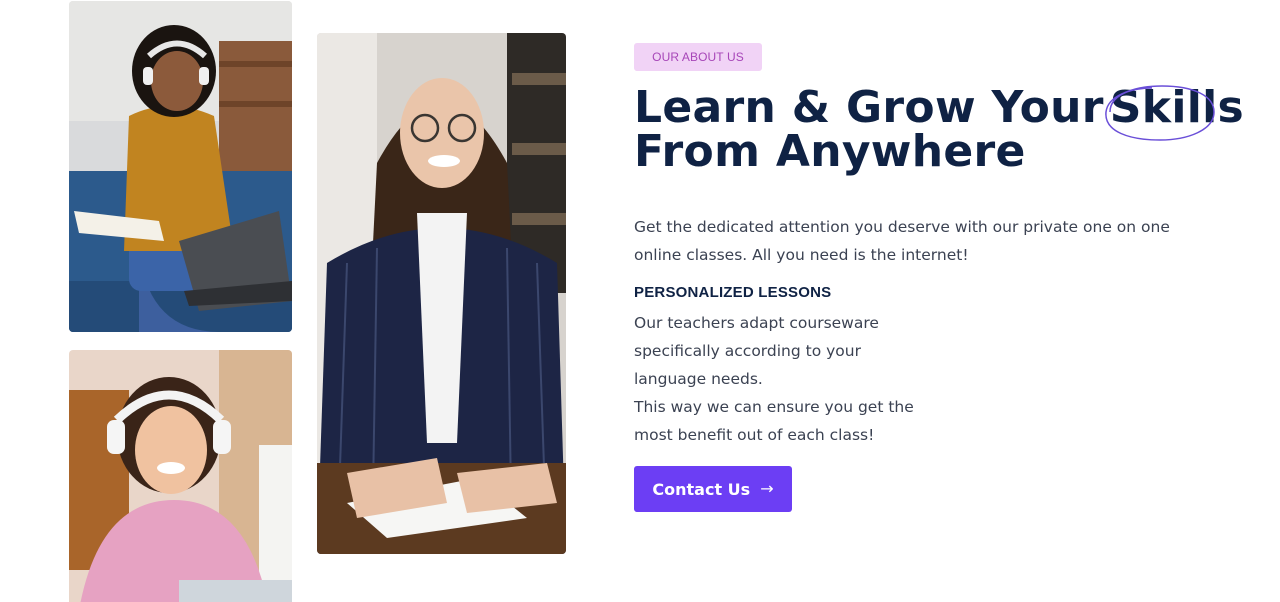  What do you see at coordinates (698, 379) in the screenshot?
I see `sub-text-line: language needs.` at bounding box center [698, 379].